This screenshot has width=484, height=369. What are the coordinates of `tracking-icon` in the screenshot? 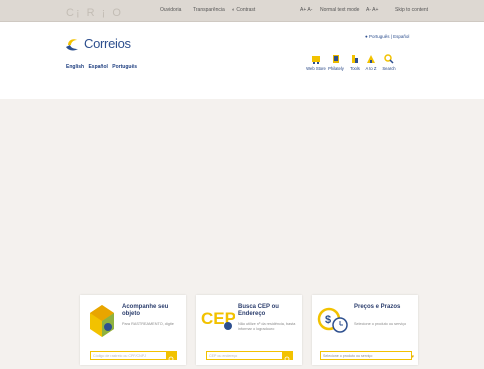 It's located at (102, 321).